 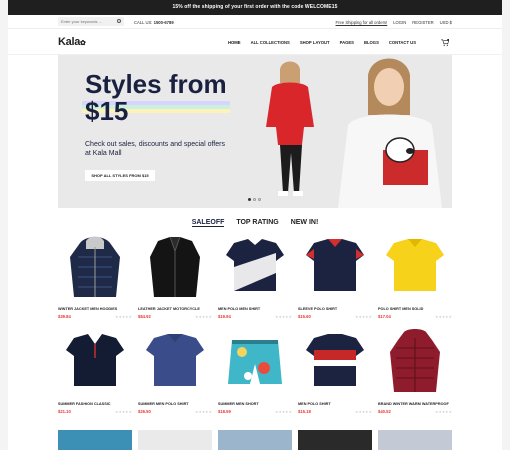 What do you see at coordinates (255, 404) in the screenshot?
I see `product-name: SUMMER MEN SHORT` at bounding box center [255, 404].